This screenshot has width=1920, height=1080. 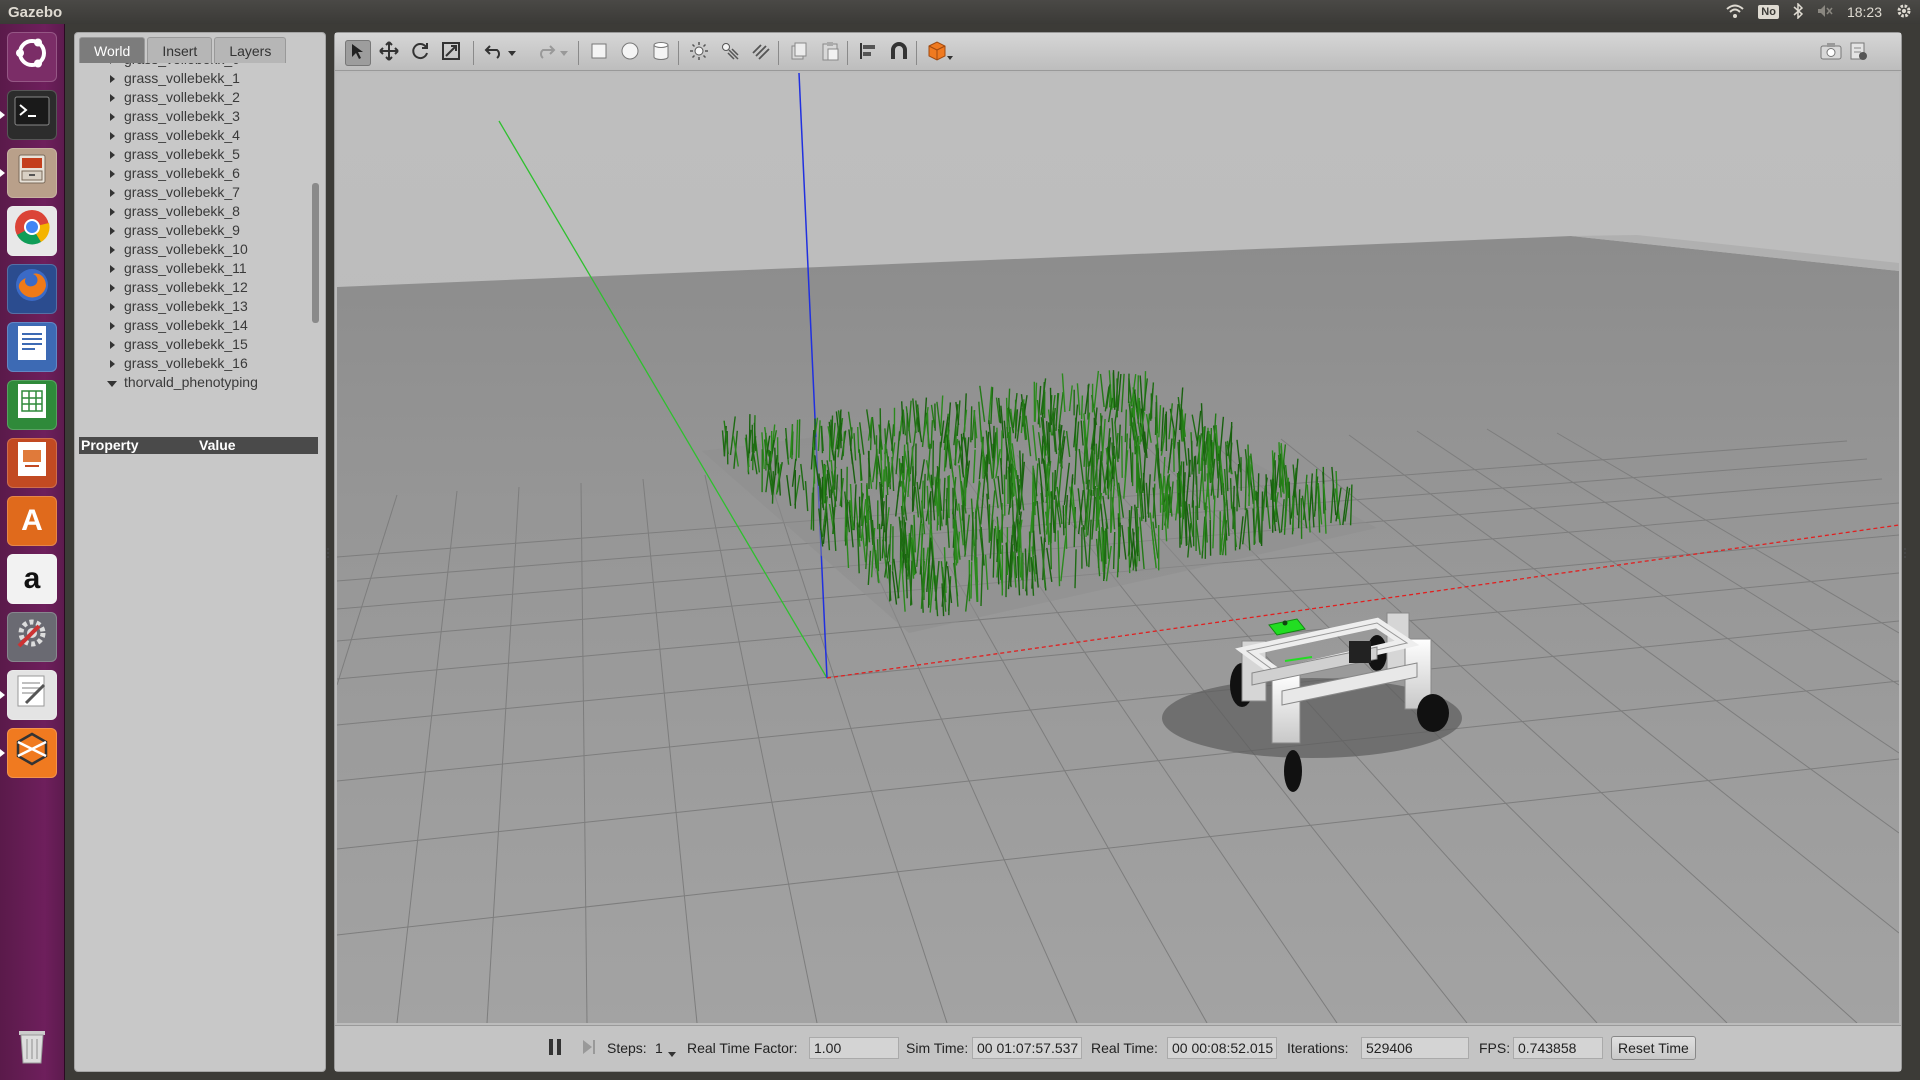 I want to click on right-splitter-handle, so click(x=1906, y=553).